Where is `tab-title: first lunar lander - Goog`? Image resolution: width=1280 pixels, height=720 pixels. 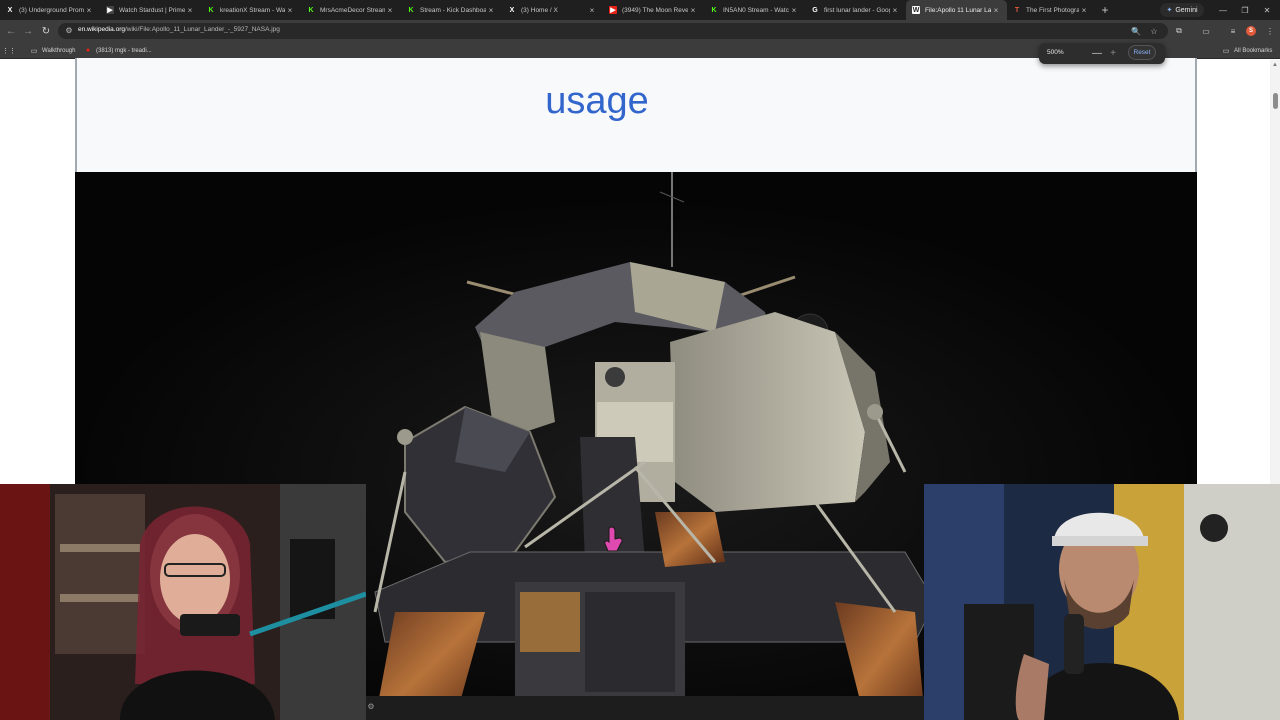
tab-title: first lunar lander - Goog is located at coordinates (857, 10).